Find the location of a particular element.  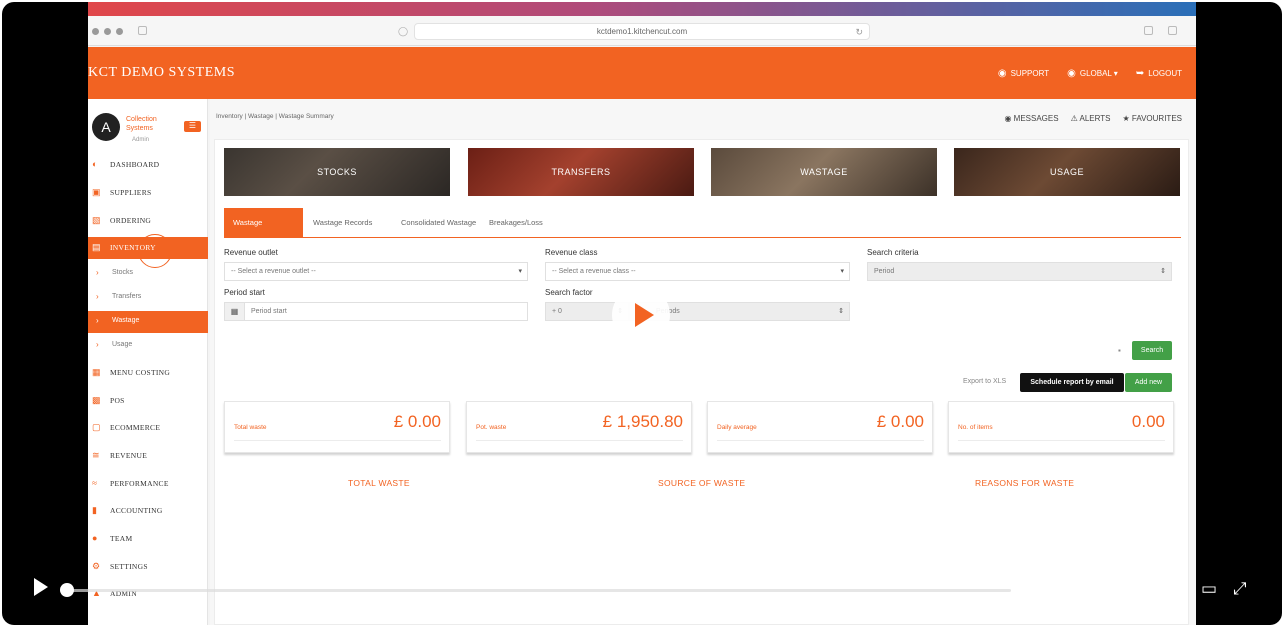

revenue-class-select: -- Select a revenue class -- ▾ is located at coordinates (697, 271).